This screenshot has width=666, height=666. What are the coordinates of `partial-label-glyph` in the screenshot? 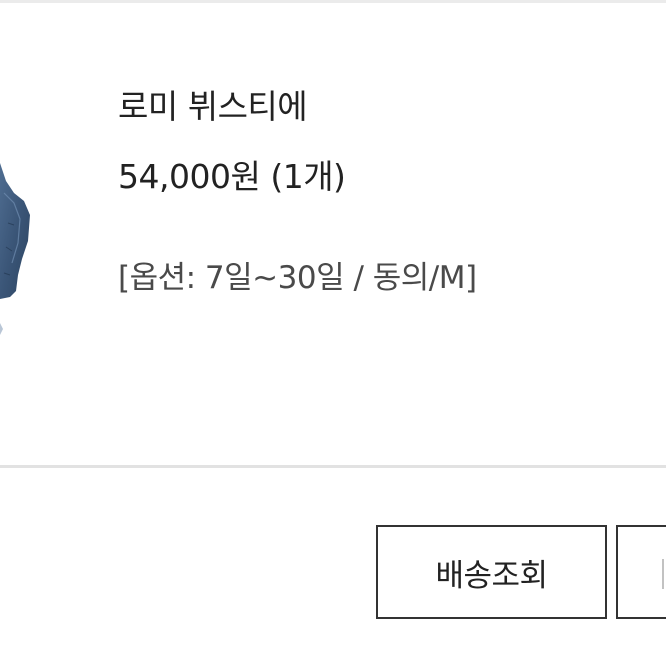 It's located at (664, 574).